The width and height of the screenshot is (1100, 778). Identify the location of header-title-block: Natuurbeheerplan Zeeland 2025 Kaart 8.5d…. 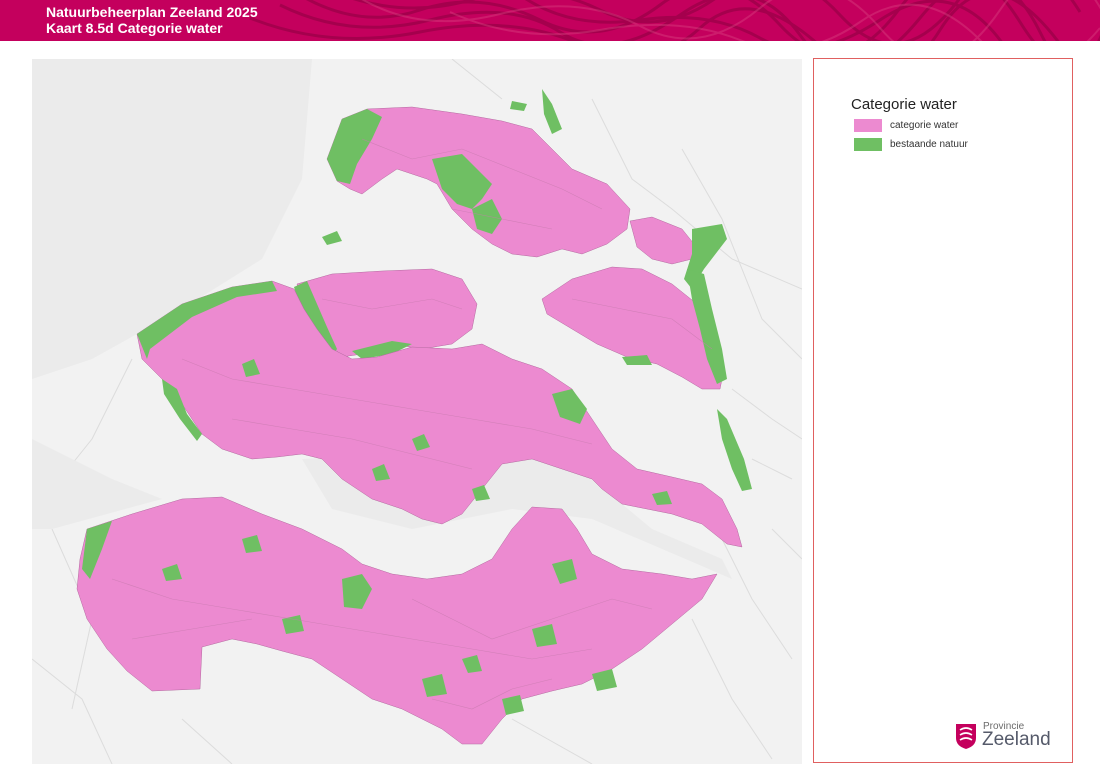
(152, 20).